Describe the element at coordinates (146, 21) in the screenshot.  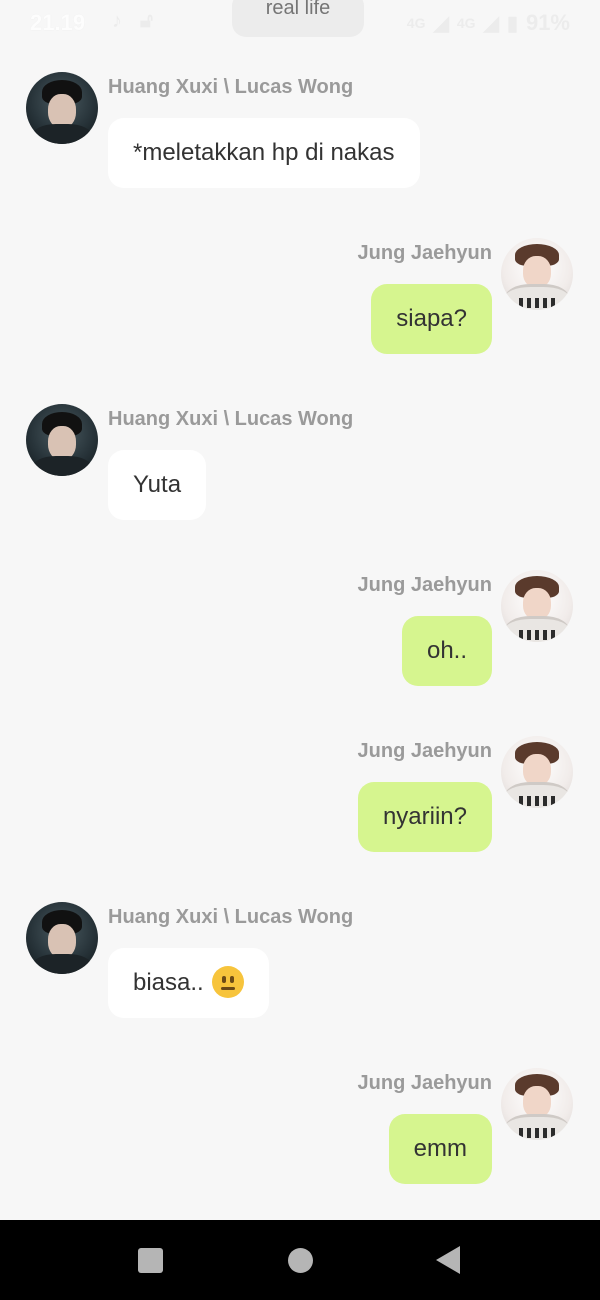
I see `lock-icon: 🔓︎` at that location.